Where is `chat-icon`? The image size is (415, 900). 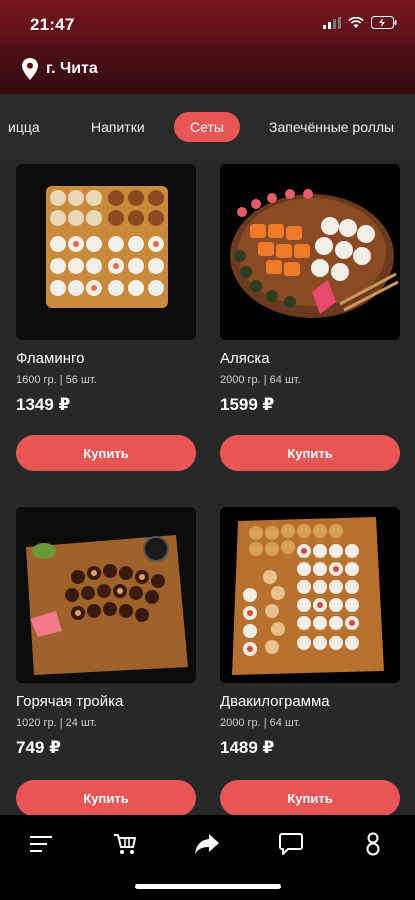 chat-icon is located at coordinates (291, 844).